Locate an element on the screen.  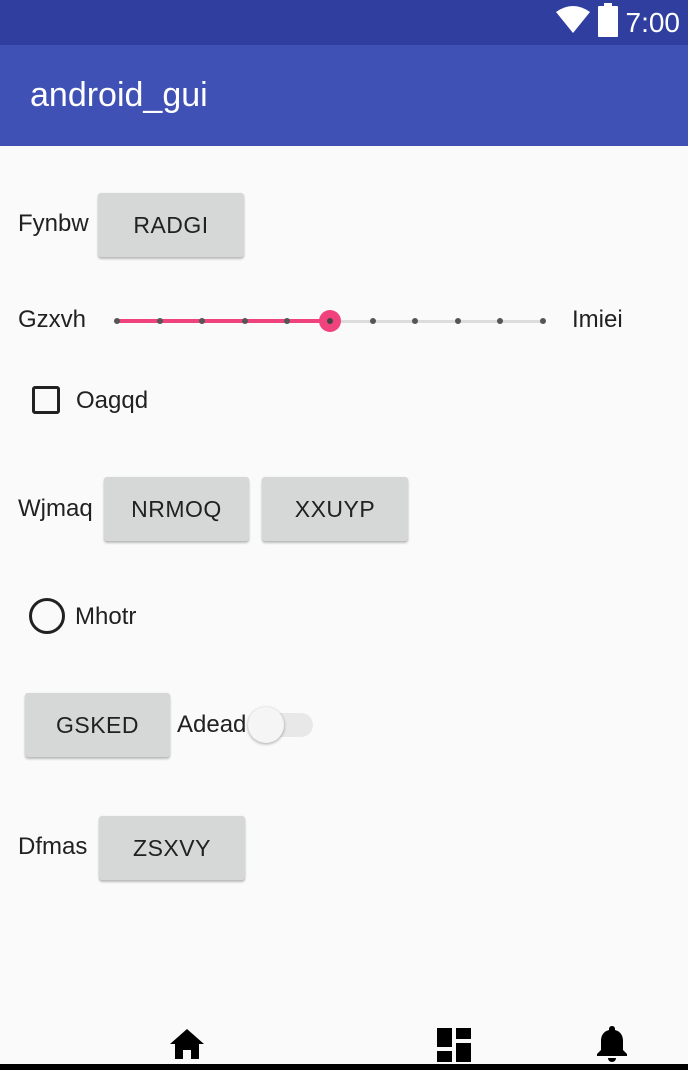
xxuyp-button: XXUYP is located at coordinates (335, 509).